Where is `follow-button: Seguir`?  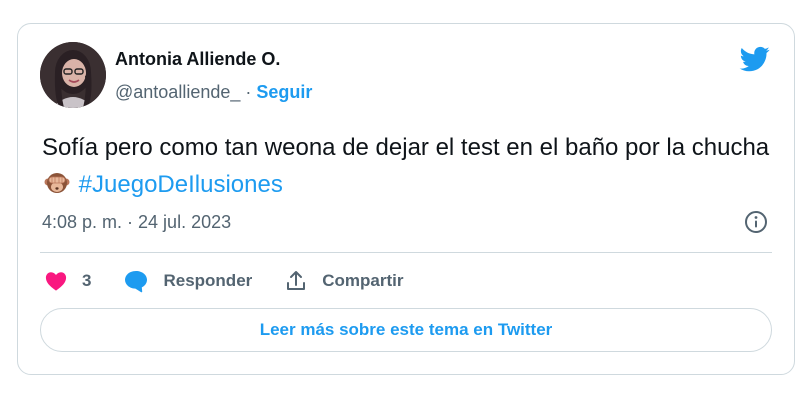
follow-button: Seguir is located at coordinates (284, 92).